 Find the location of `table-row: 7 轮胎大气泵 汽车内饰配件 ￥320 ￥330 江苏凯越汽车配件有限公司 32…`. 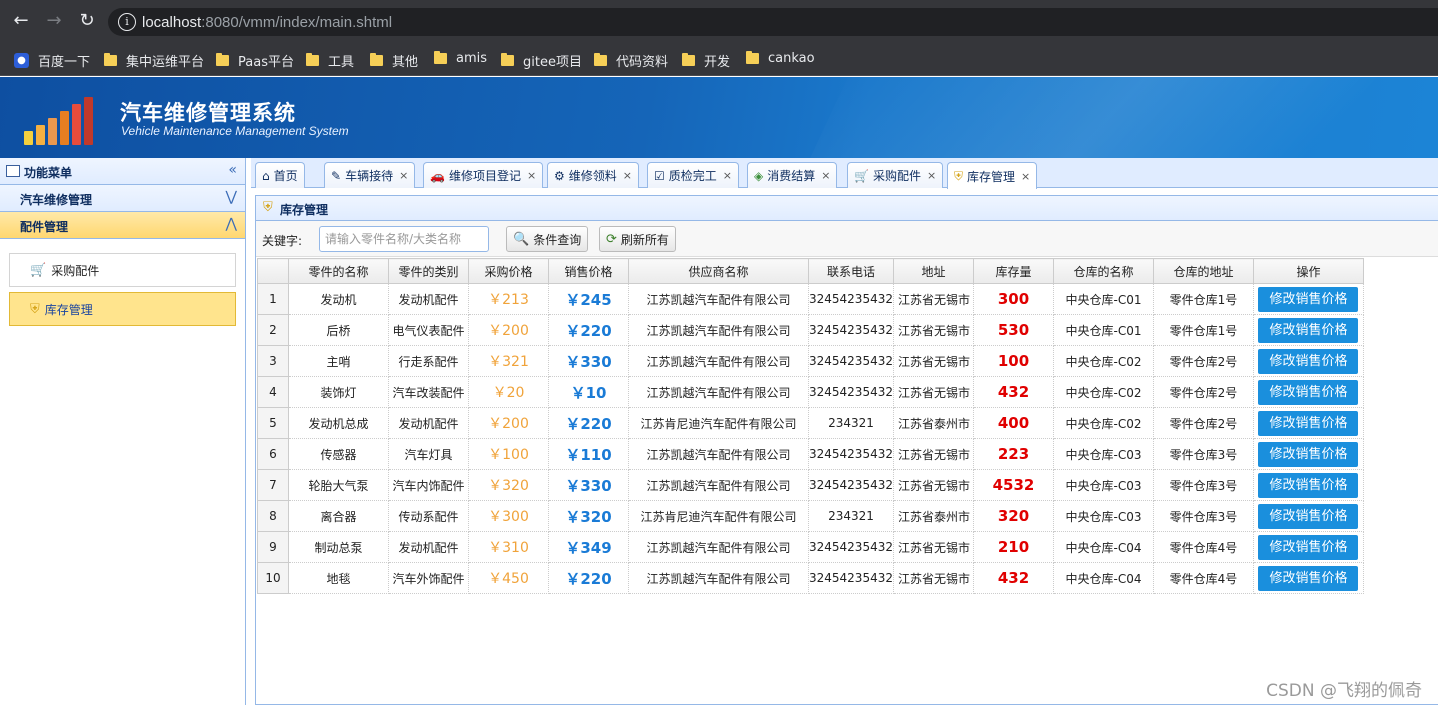

table-row: 7 轮胎大气泵 汽车内饰配件 ￥320 ￥330 江苏凯越汽车配件有限公司 32… is located at coordinates (810, 485).